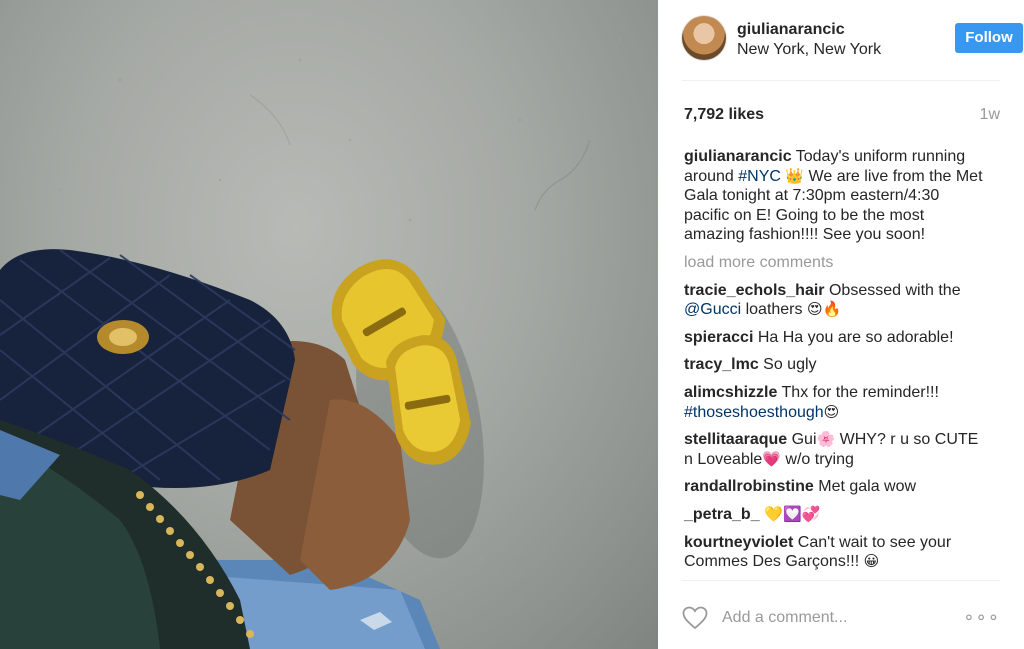  Describe the element at coordinates (749, 486) in the screenshot. I see `comment-user: randallrobinstine` at that location.